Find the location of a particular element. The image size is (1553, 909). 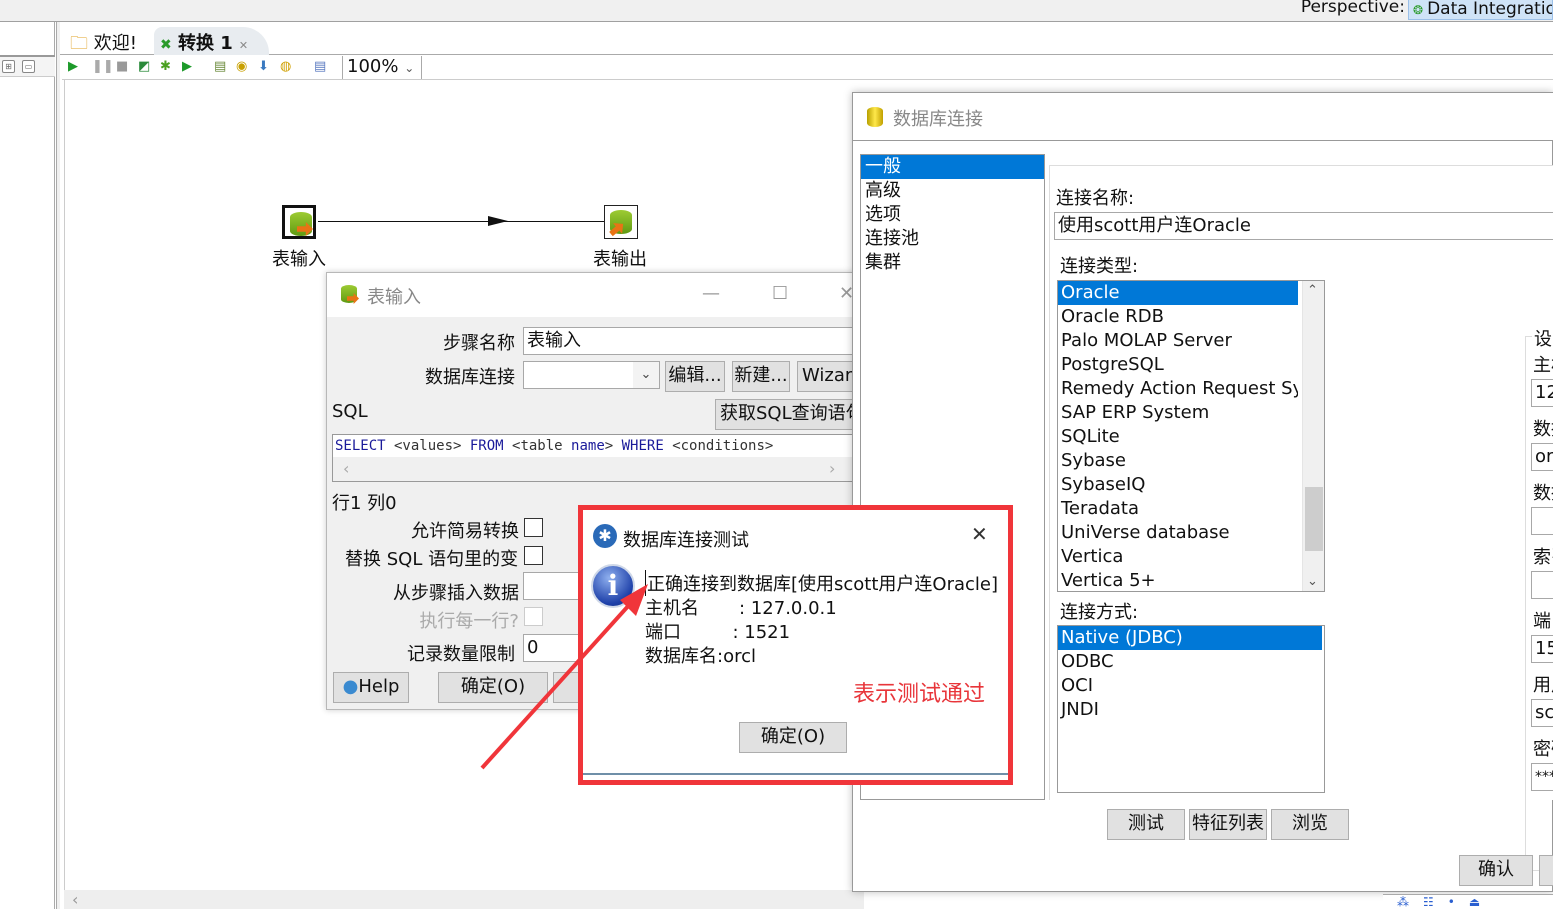

perspective-button: ❂ Data Integration is located at coordinates (1480, 10).